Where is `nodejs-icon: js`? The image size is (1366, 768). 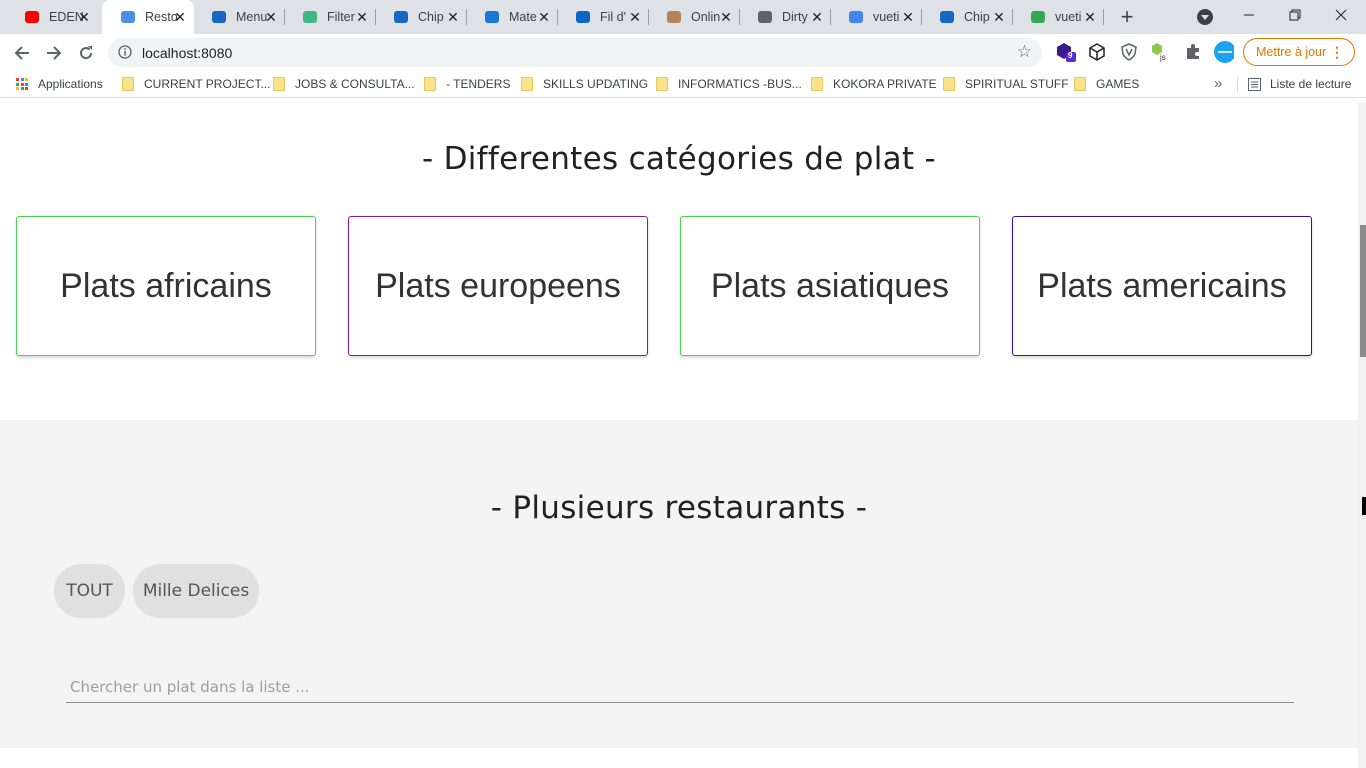 nodejs-icon: js is located at coordinates (1159, 52).